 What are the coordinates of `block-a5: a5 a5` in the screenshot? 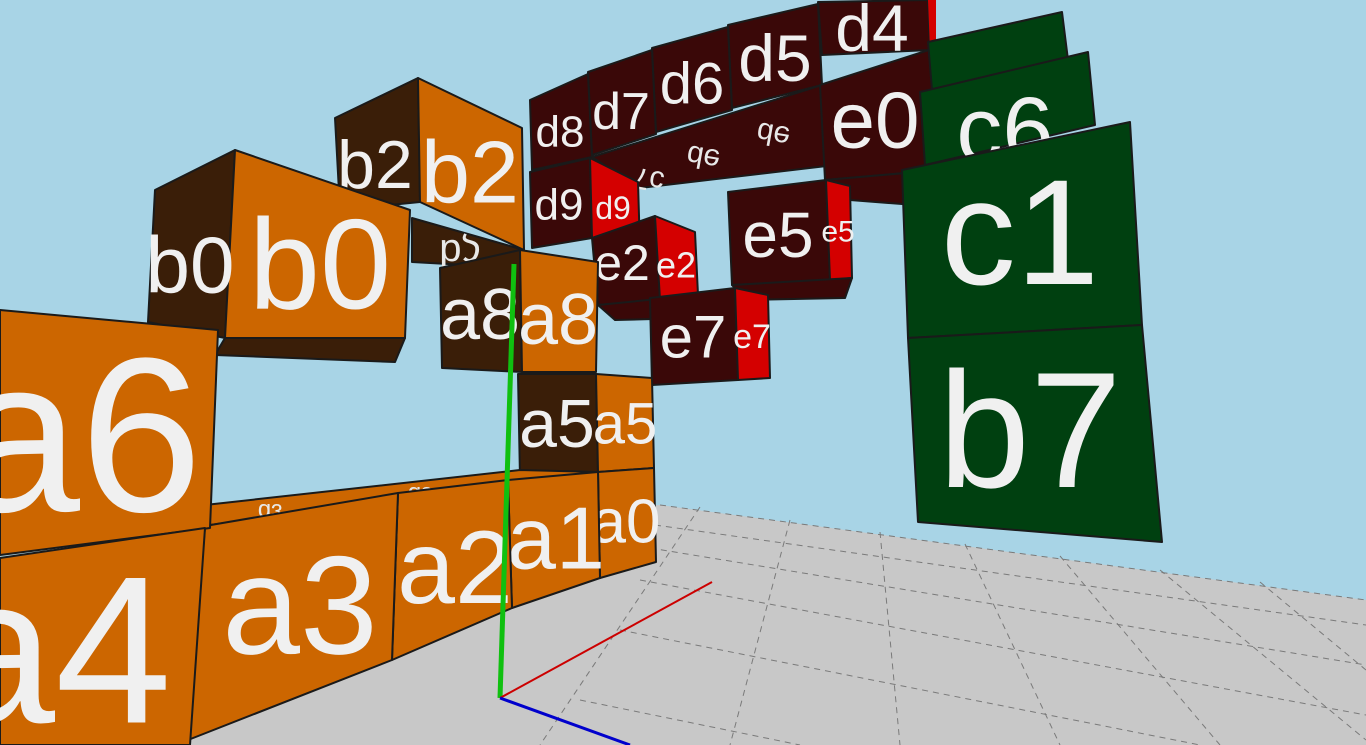 It's located at (587, 426).